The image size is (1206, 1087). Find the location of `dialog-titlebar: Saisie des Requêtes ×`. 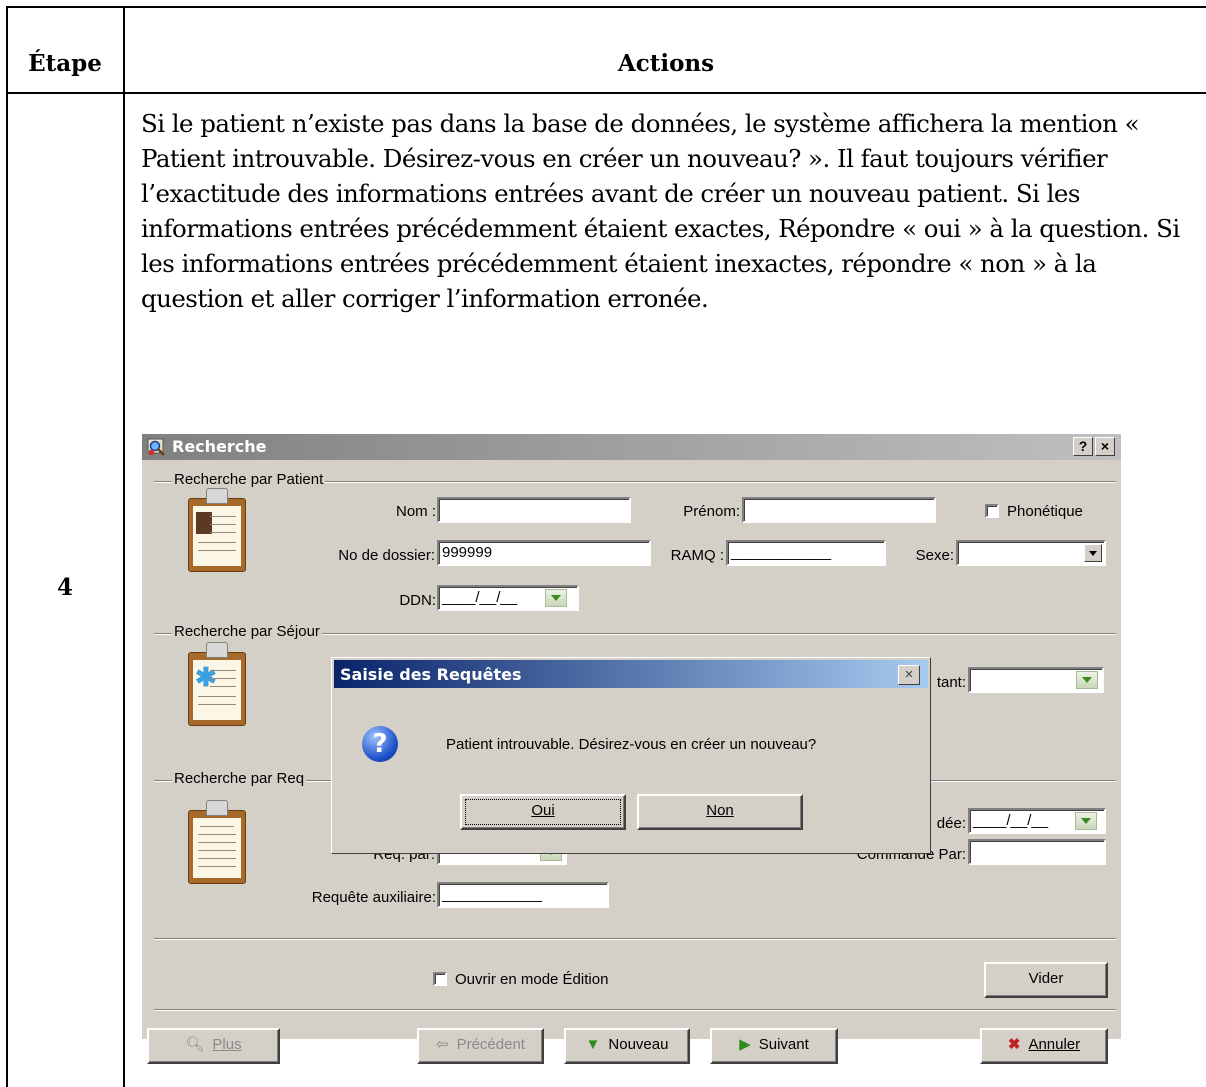

dialog-titlebar: Saisie des Requêtes × is located at coordinates (631, 674).